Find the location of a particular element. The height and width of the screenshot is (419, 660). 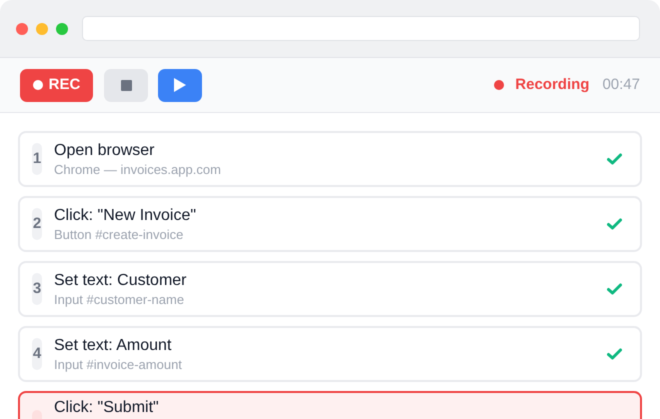

play-icon is located at coordinates (180, 85).